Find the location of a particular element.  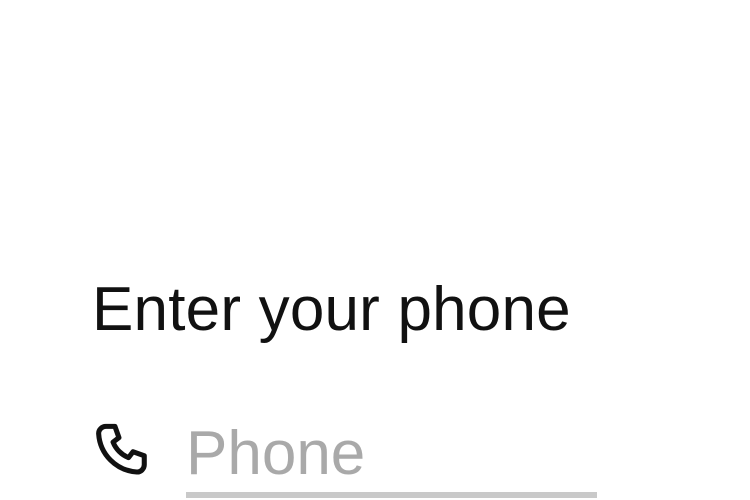

phone-input-underline is located at coordinates (391, 495).